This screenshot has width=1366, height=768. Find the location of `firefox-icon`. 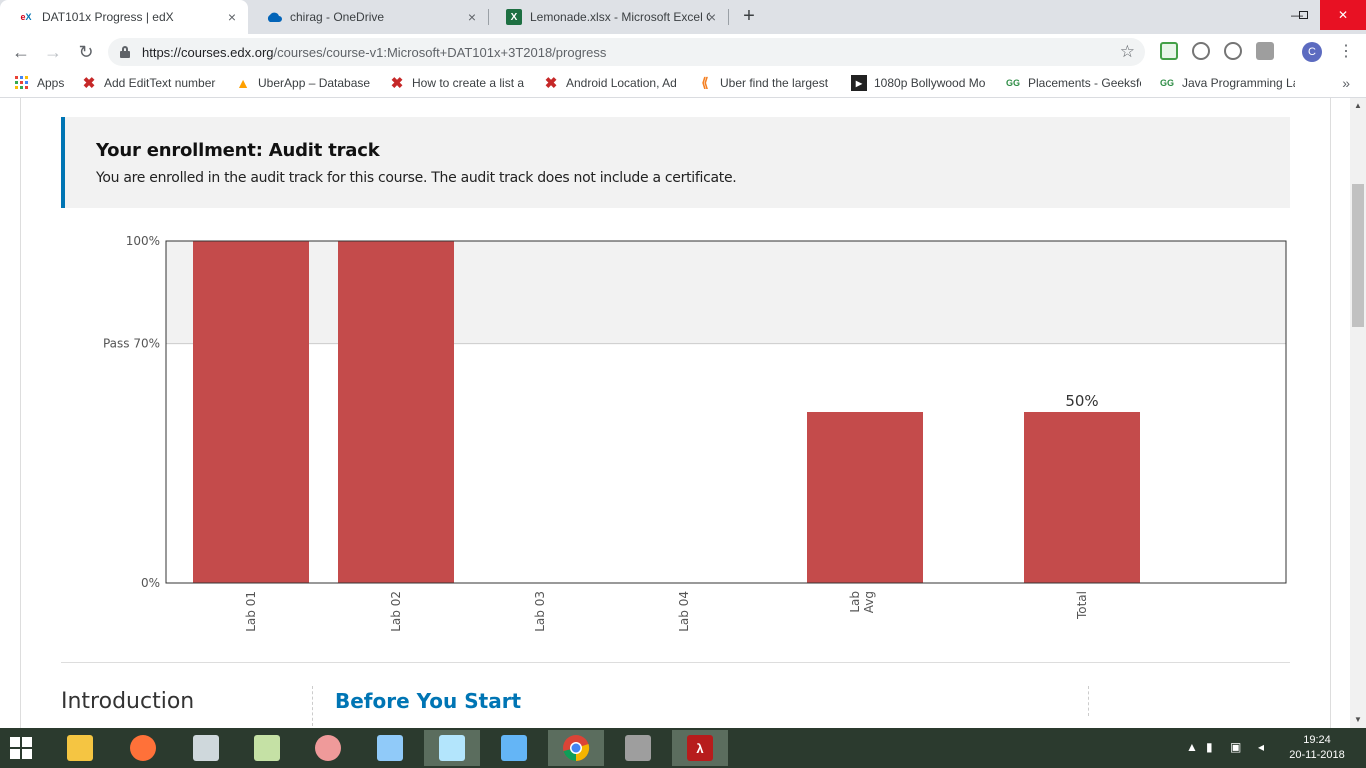

firefox-icon is located at coordinates (143, 748).